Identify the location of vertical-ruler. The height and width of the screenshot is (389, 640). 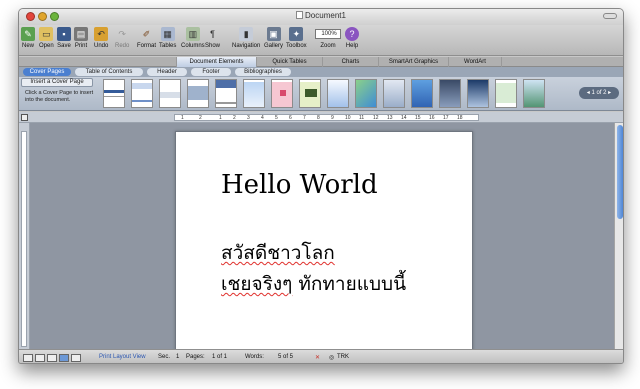
(24, 236).